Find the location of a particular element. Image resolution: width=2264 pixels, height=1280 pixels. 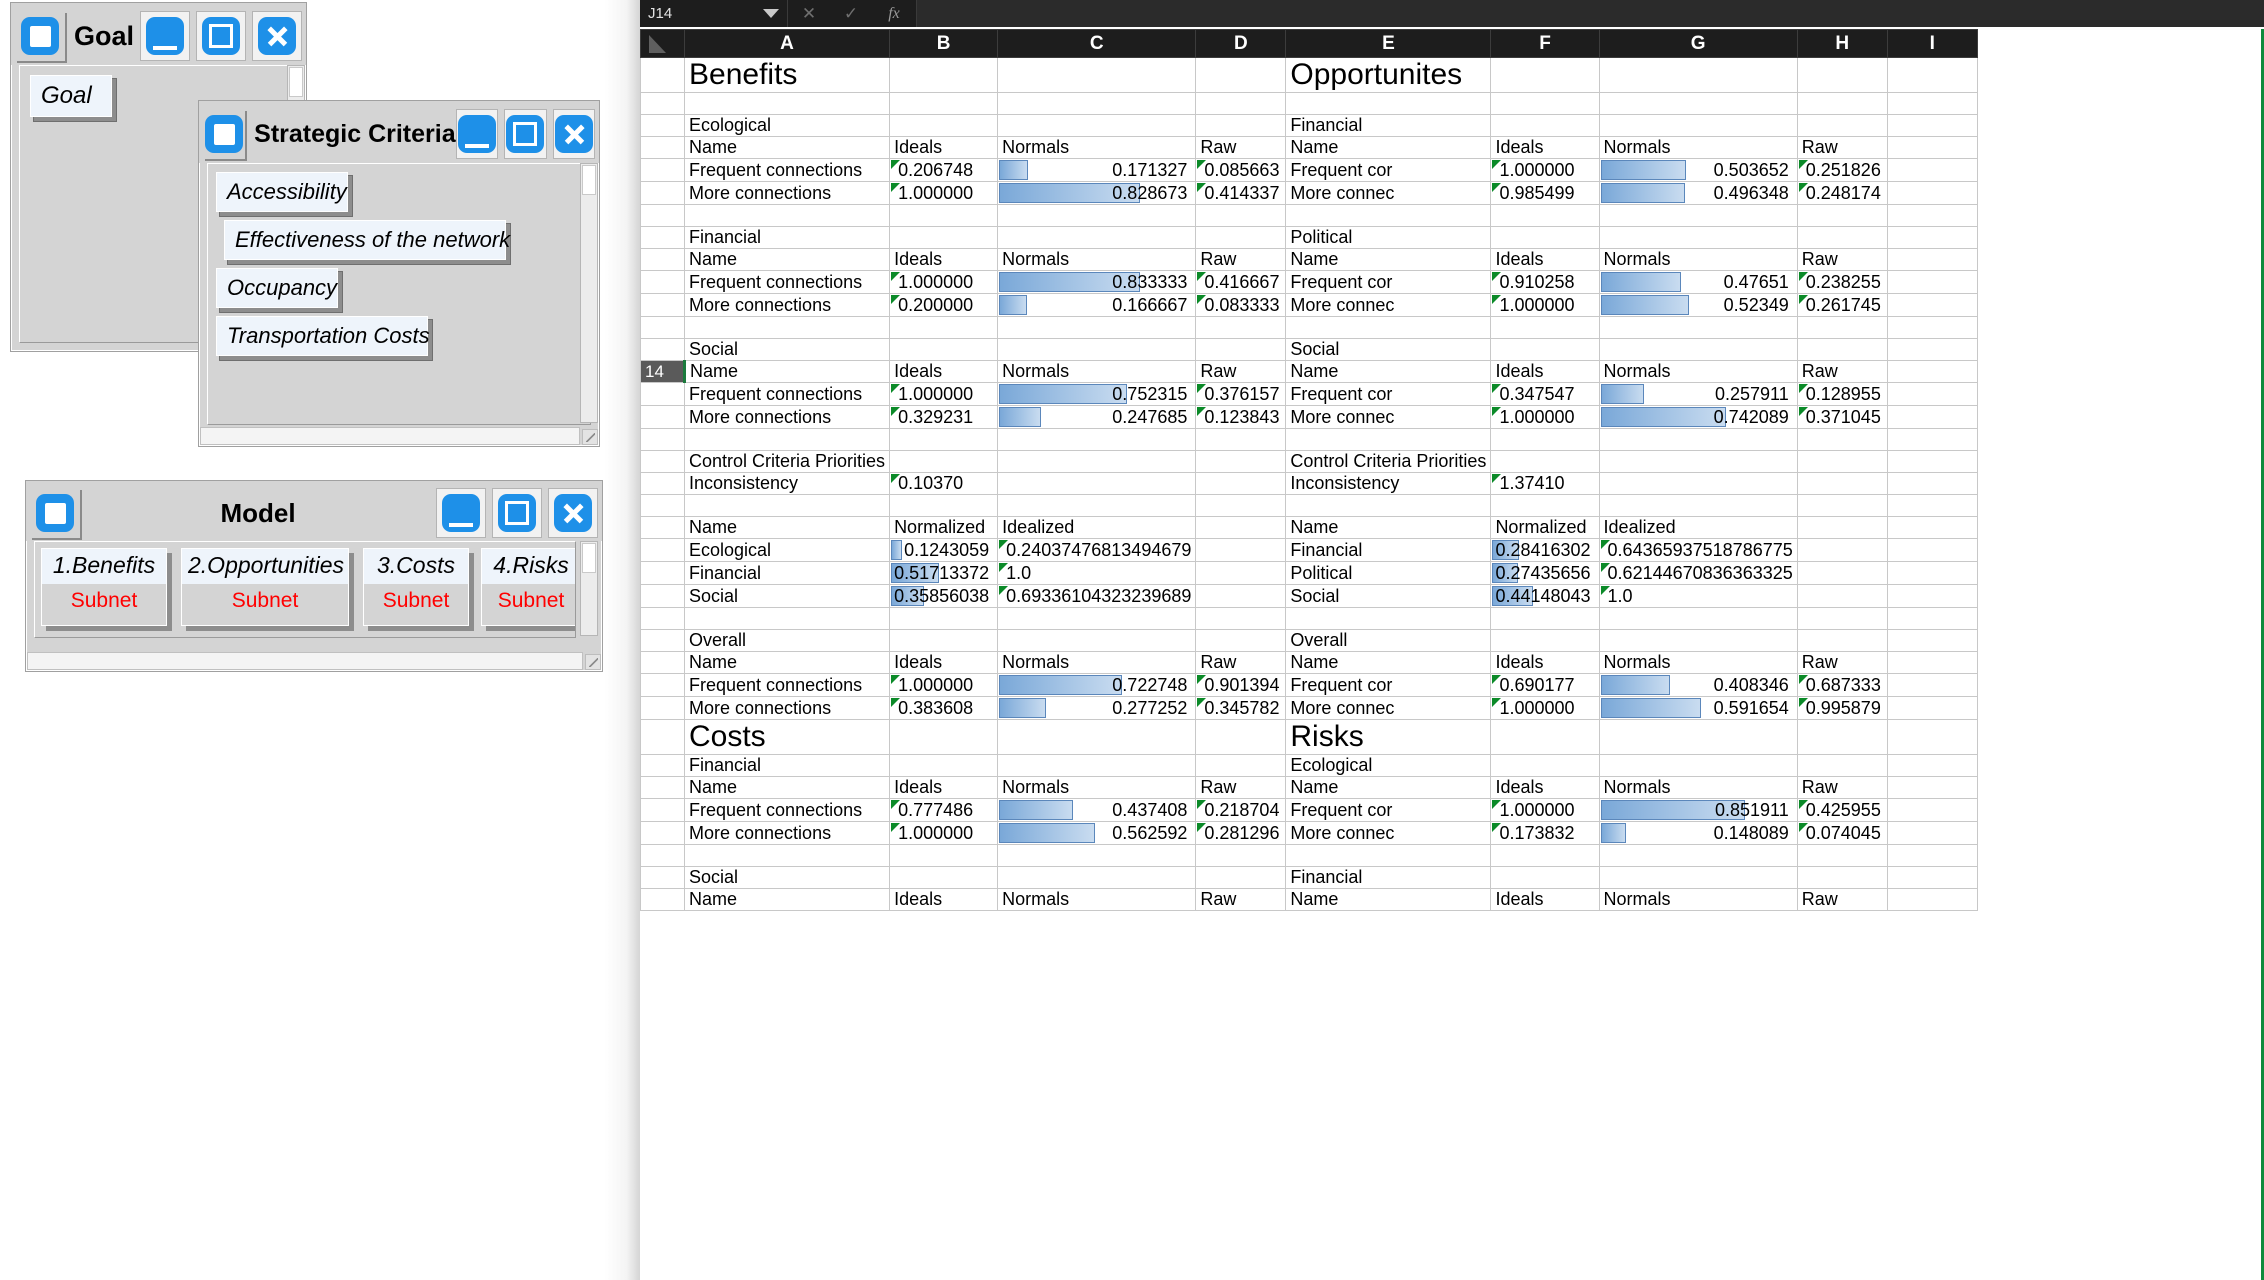

cell-A7 is located at coordinates (787, 215).